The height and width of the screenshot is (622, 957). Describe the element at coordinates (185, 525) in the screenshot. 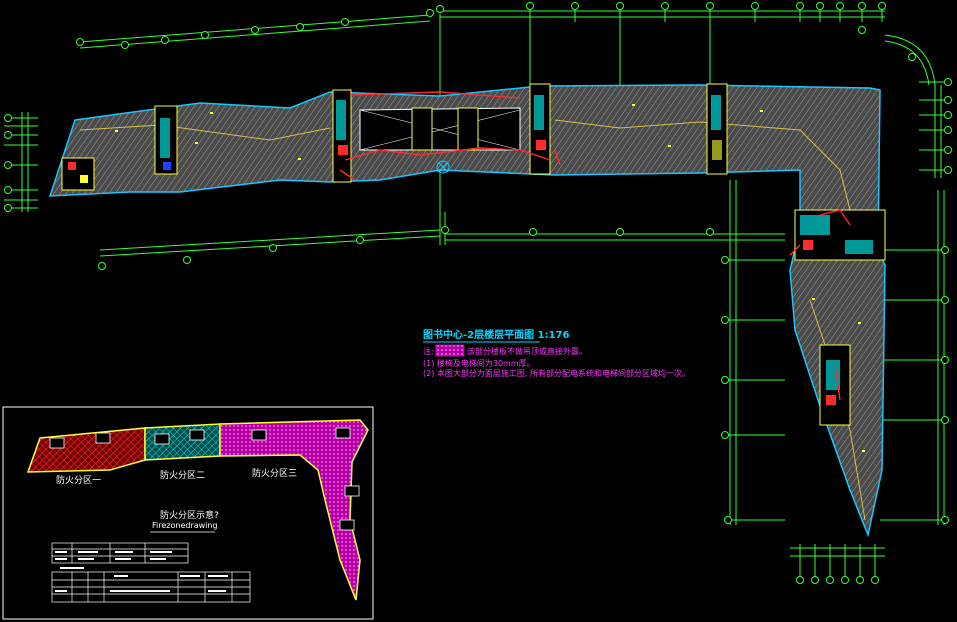

I see `legend-diagram-subtitle: Firezonedrawing` at that location.